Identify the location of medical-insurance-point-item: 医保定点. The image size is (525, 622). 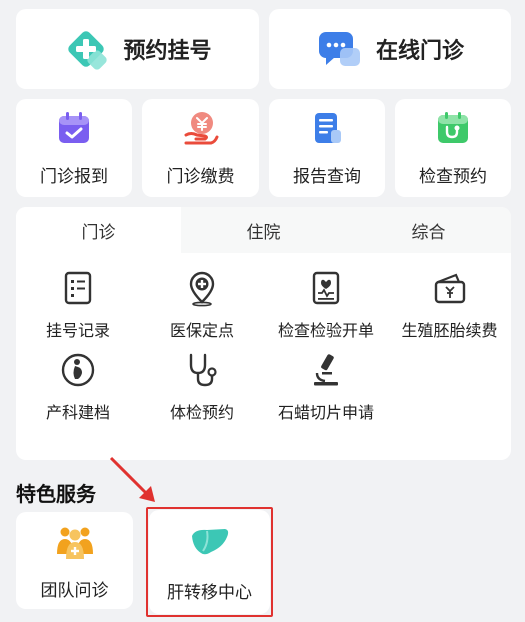
(202, 305).